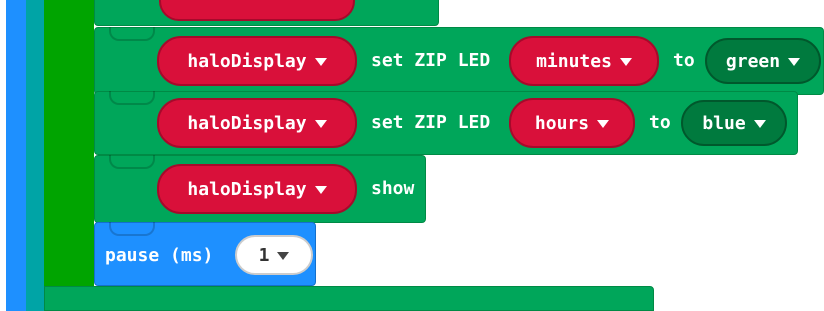 Image resolution: width=824 pixels, height=311 pixels. Describe the element at coordinates (257, 10) in the screenshot. I see `previous-block-dropdown` at that location.